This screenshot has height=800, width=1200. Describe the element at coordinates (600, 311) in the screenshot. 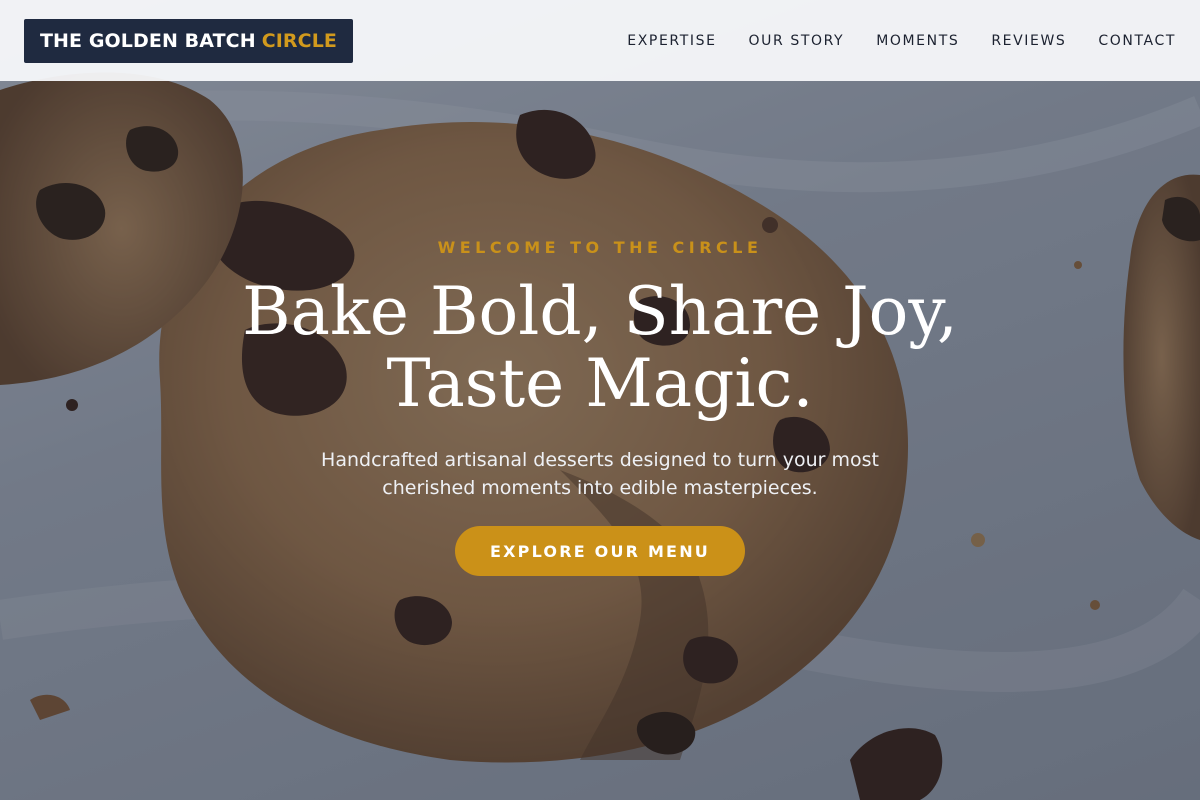

I see `hero-headline-line-1: Bake Bold, Share Joy,` at that location.